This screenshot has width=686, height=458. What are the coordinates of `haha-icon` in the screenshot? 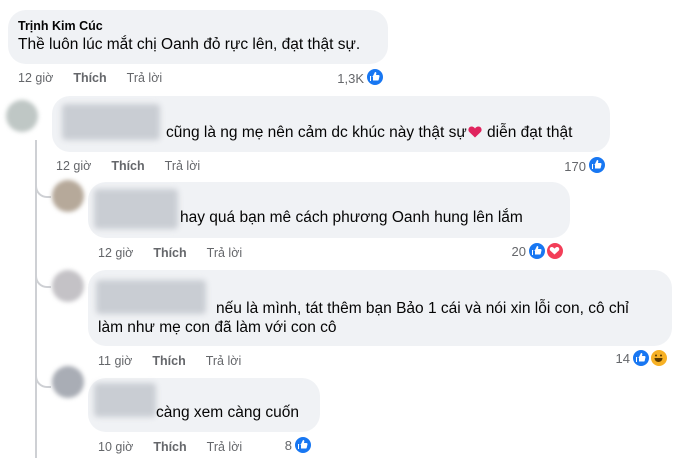 It's located at (659, 358).